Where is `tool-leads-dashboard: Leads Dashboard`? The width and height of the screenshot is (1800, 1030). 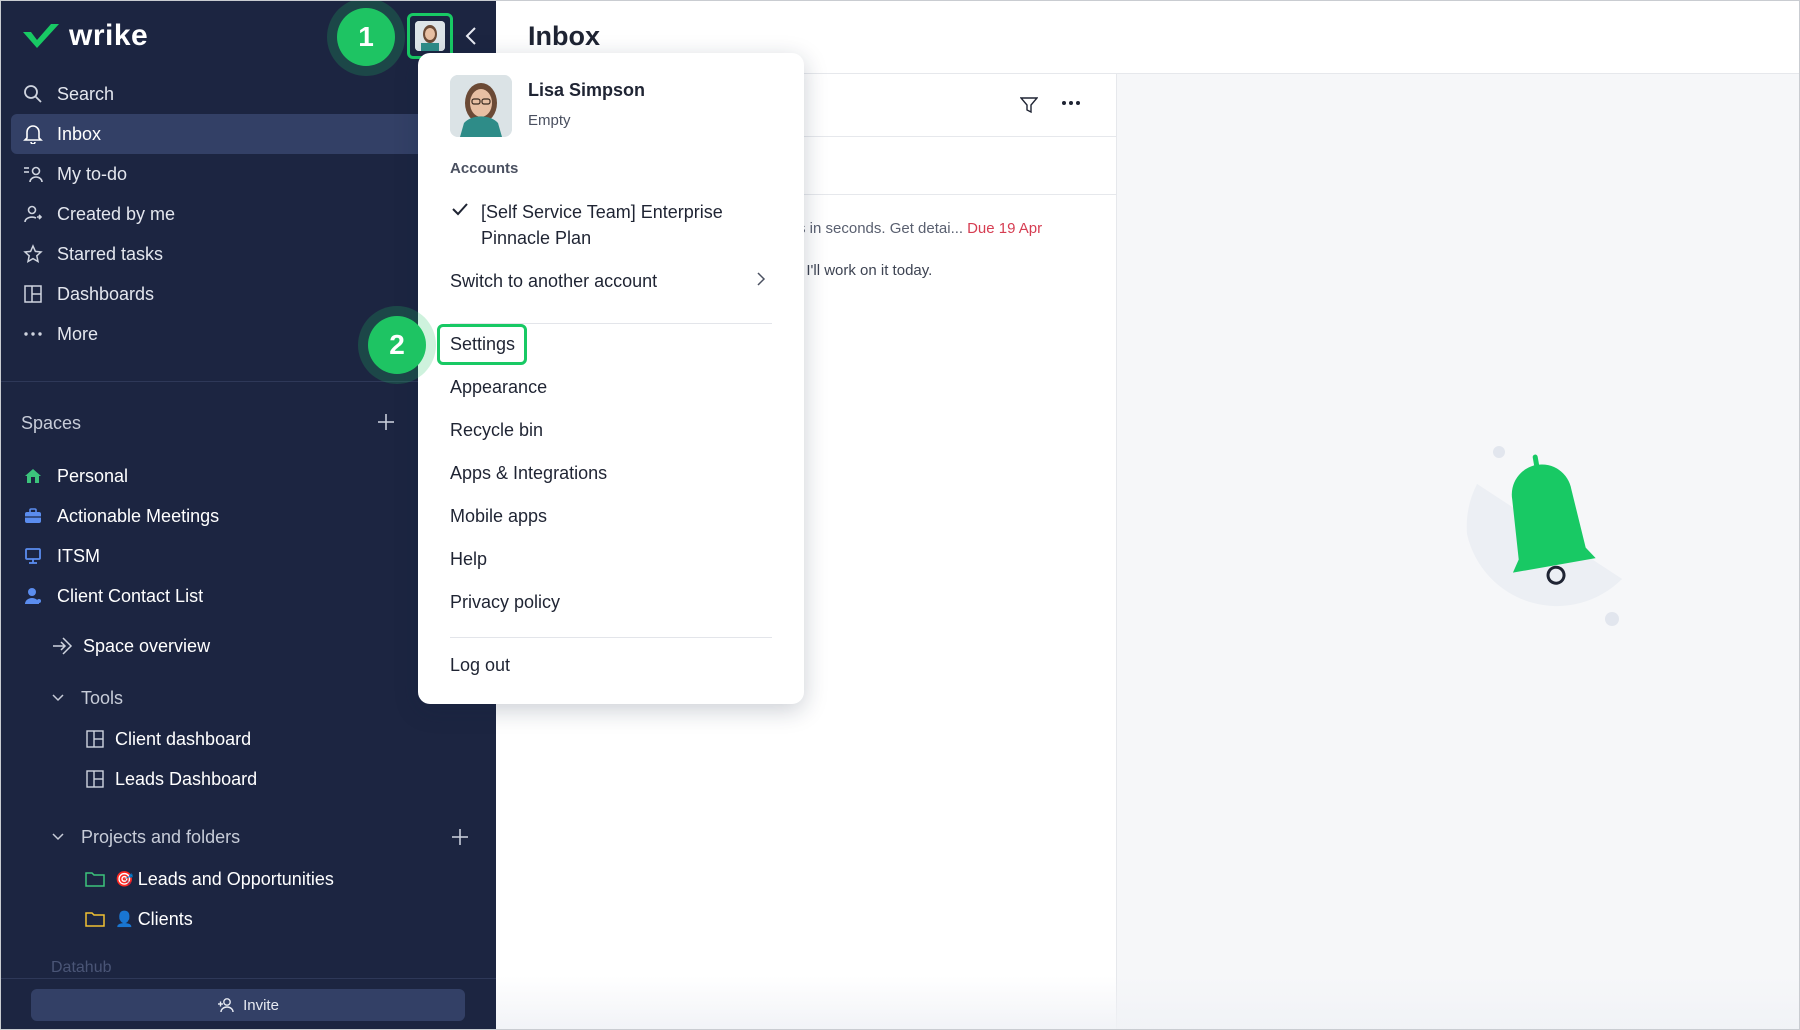
tool-leads-dashboard: Leads Dashboard is located at coordinates (170, 779).